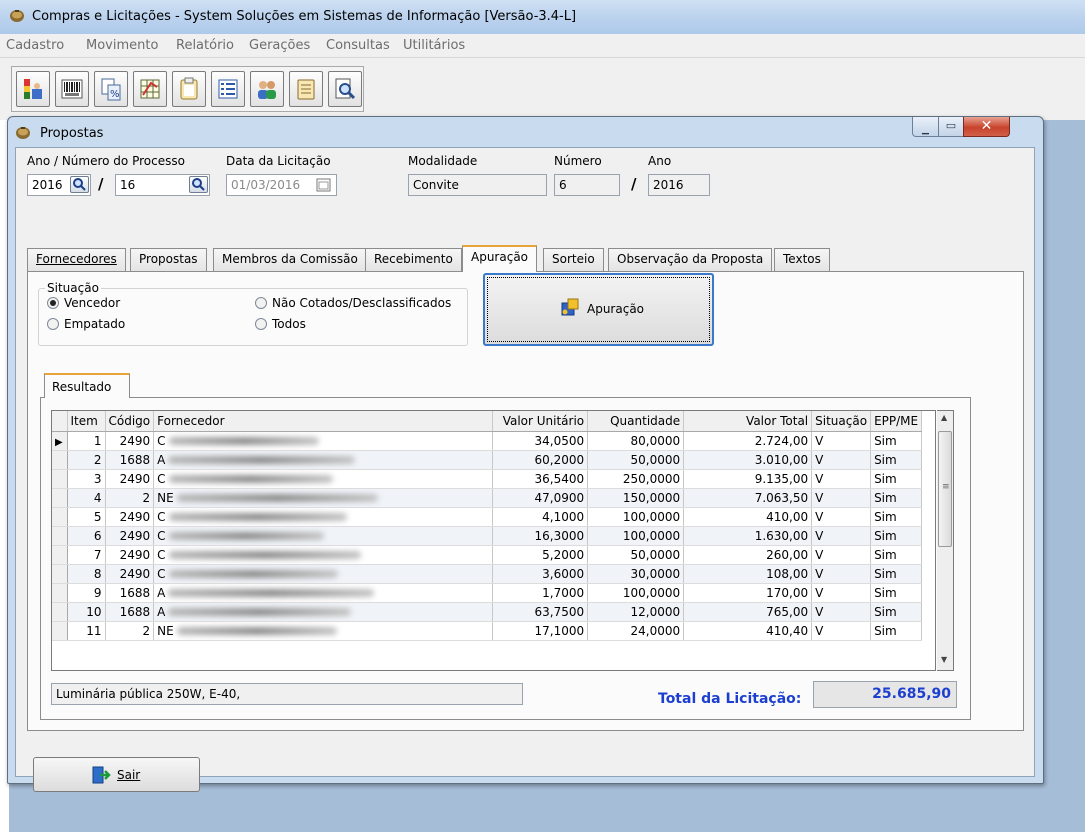 This screenshot has width=1085, height=832. What do you see at coordinates (487, 631) in the screenshot?
I see `table-row: 11 2 NE 17,1000 24,0000 410,40 V Sim` at bounding box center [487, 631].